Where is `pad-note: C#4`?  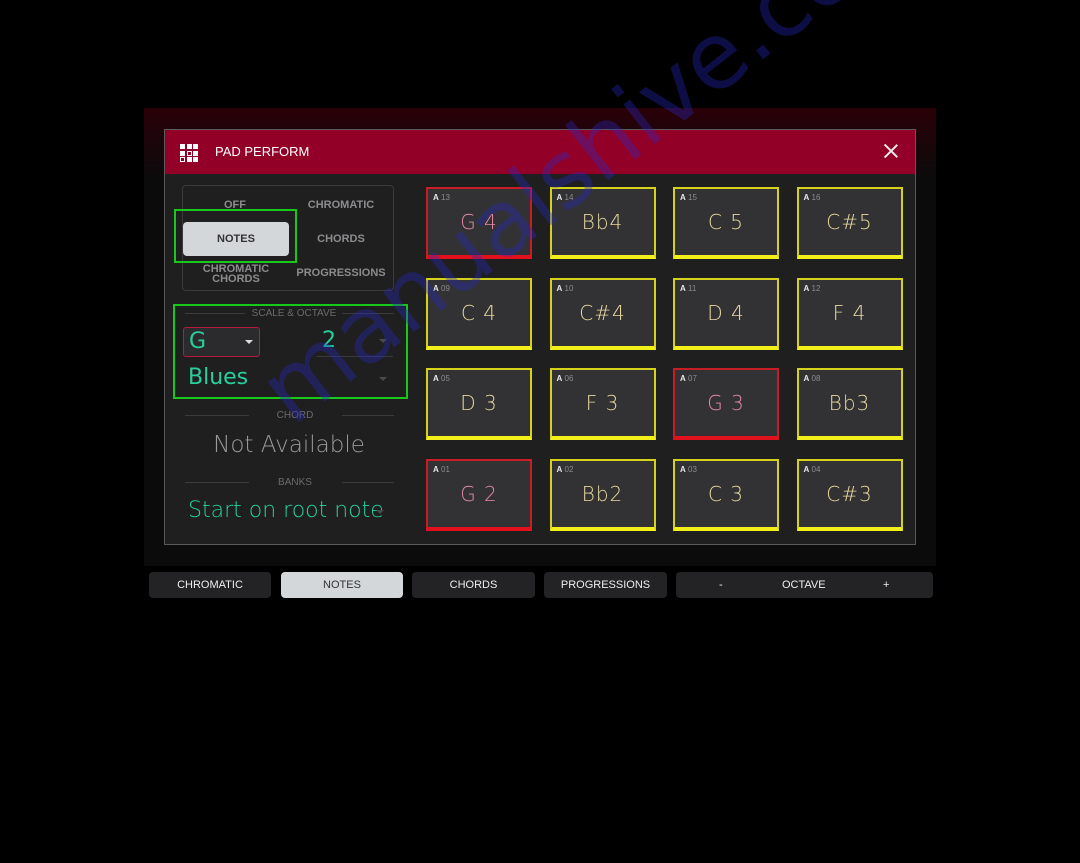 pad-note: C#4 is located at coordinates (602, 312).